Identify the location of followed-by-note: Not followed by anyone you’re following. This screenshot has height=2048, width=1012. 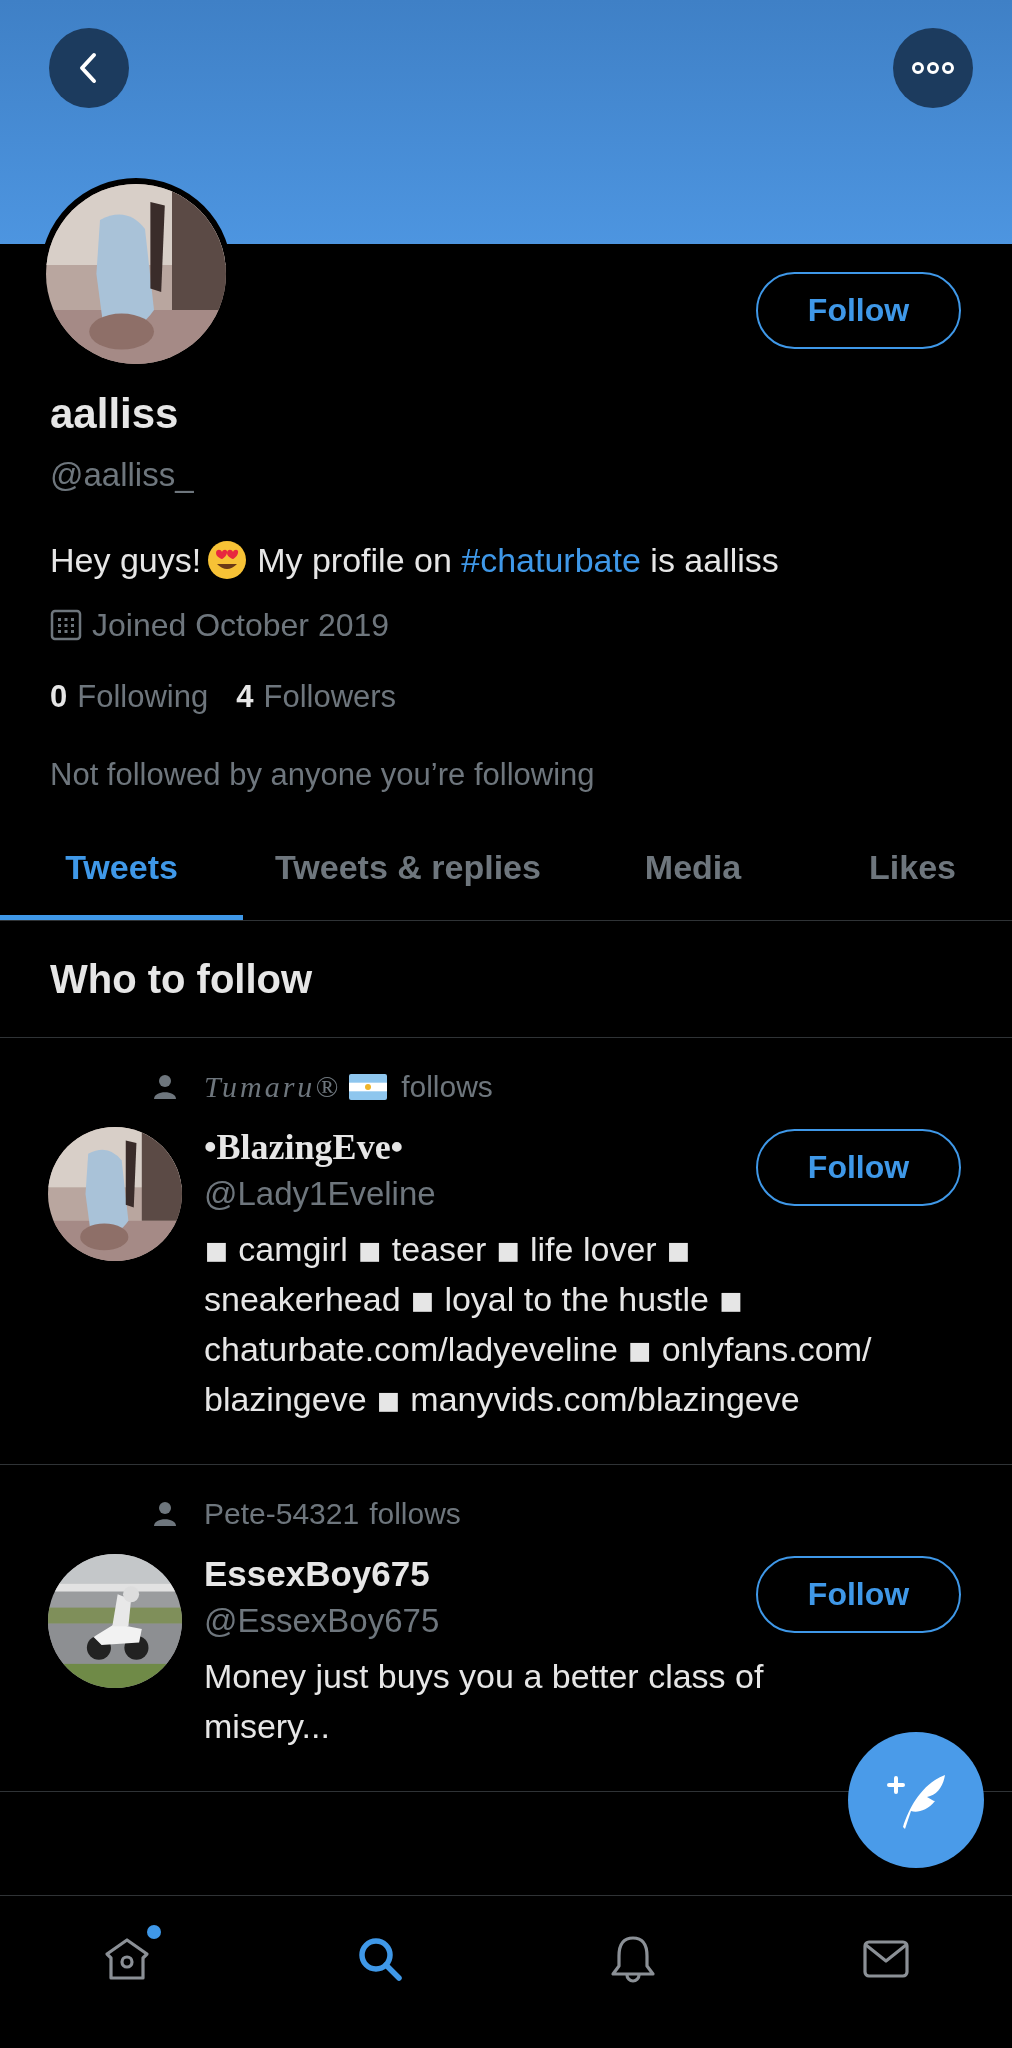
(323, 775).